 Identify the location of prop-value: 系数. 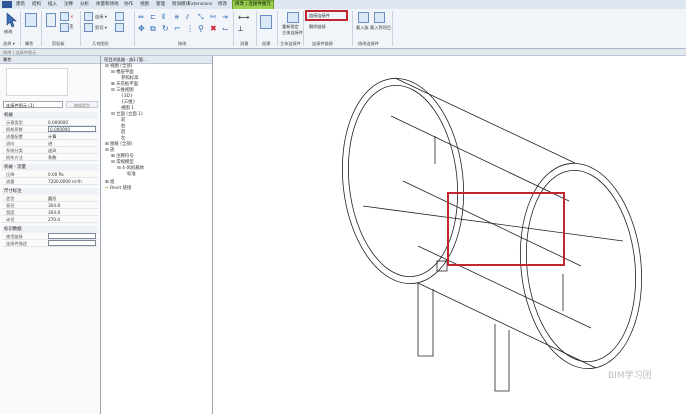
(72, 157).